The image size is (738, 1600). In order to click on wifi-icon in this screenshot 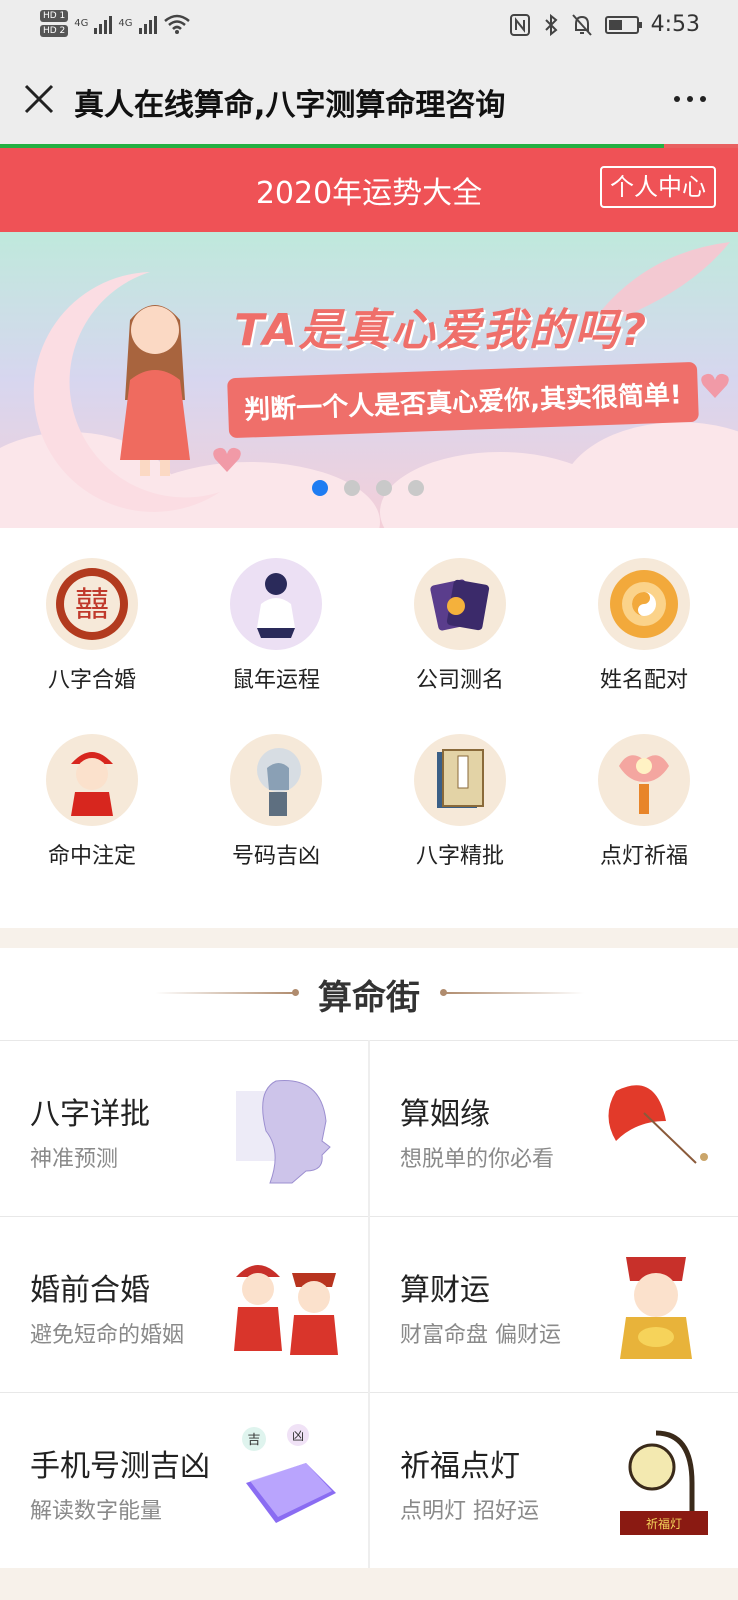, I will do `click(176, 24)`.